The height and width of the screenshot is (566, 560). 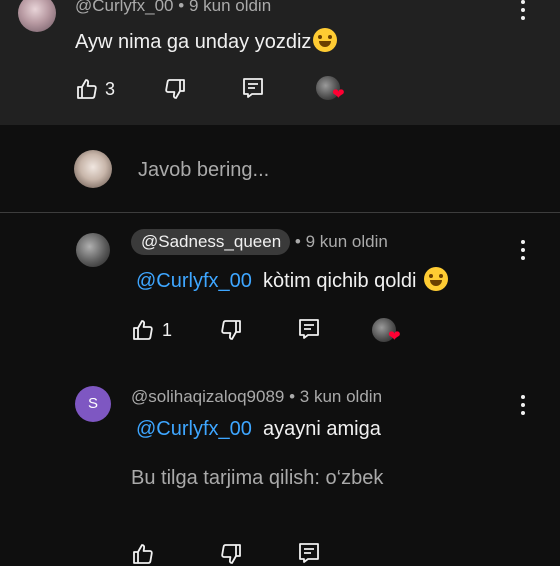 What do you see at coordinates (436, 279) in the screenshot?
I see `grinning-sweat-emoji` at bounding box center [436, 279].